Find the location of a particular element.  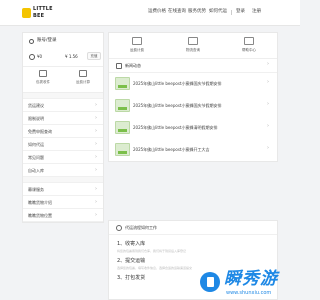

service-label: 物流查询 is located at coordinates (193, 50).